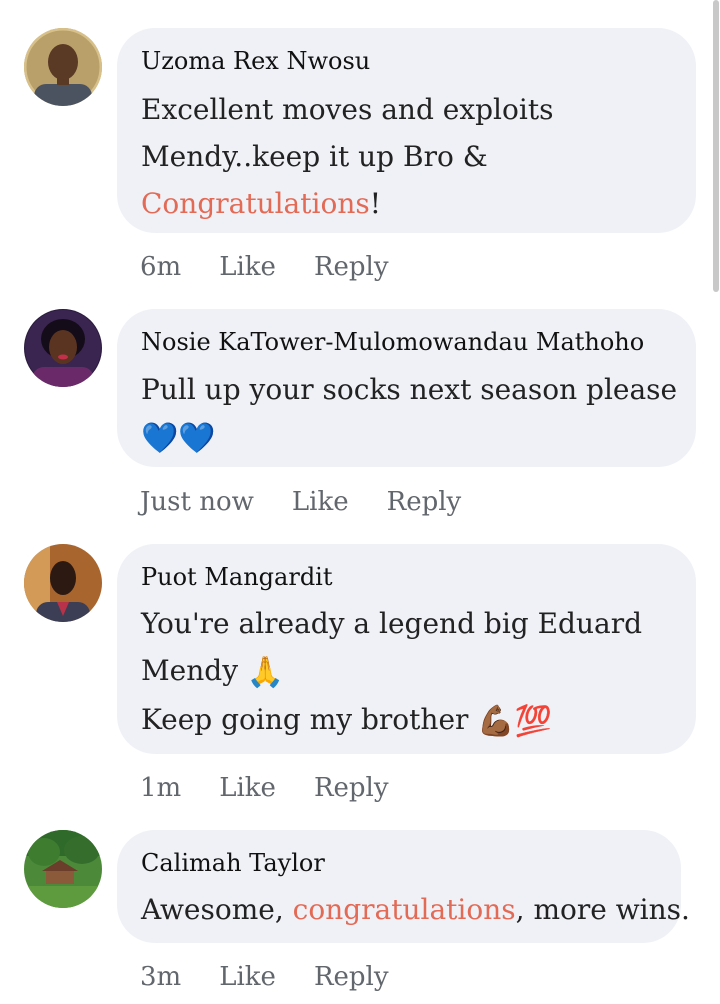 This screenshot has width=720, height=1004. What do you see at coordinates (197, 502) in the screenshot?
I see `comment-time: Just now` at bounding box center [197, 502].